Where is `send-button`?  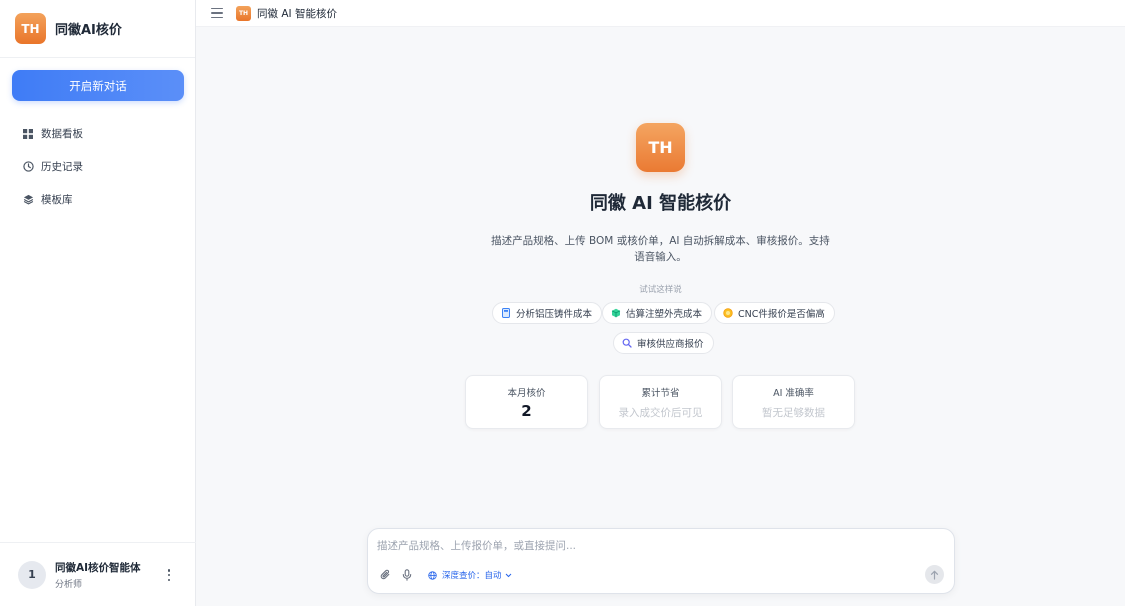 send-button is located at coordinates (934, 574).